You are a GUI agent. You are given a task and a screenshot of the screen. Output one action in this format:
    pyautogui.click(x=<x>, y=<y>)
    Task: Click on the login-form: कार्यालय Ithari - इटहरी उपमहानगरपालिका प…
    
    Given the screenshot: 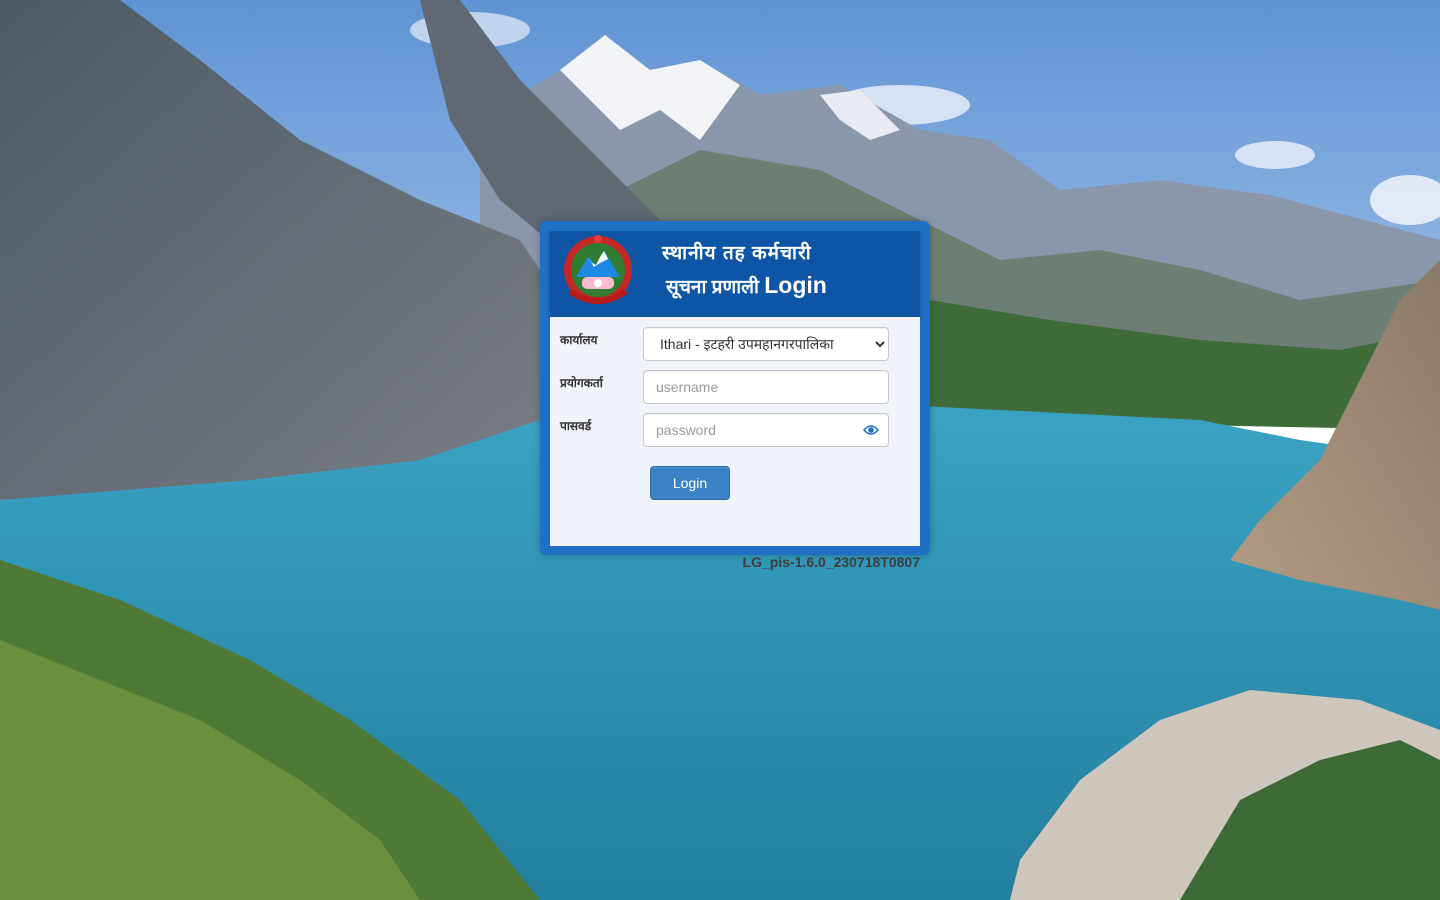 What is the action you would take?
    pyautogui.click(x=735, y=431)
    